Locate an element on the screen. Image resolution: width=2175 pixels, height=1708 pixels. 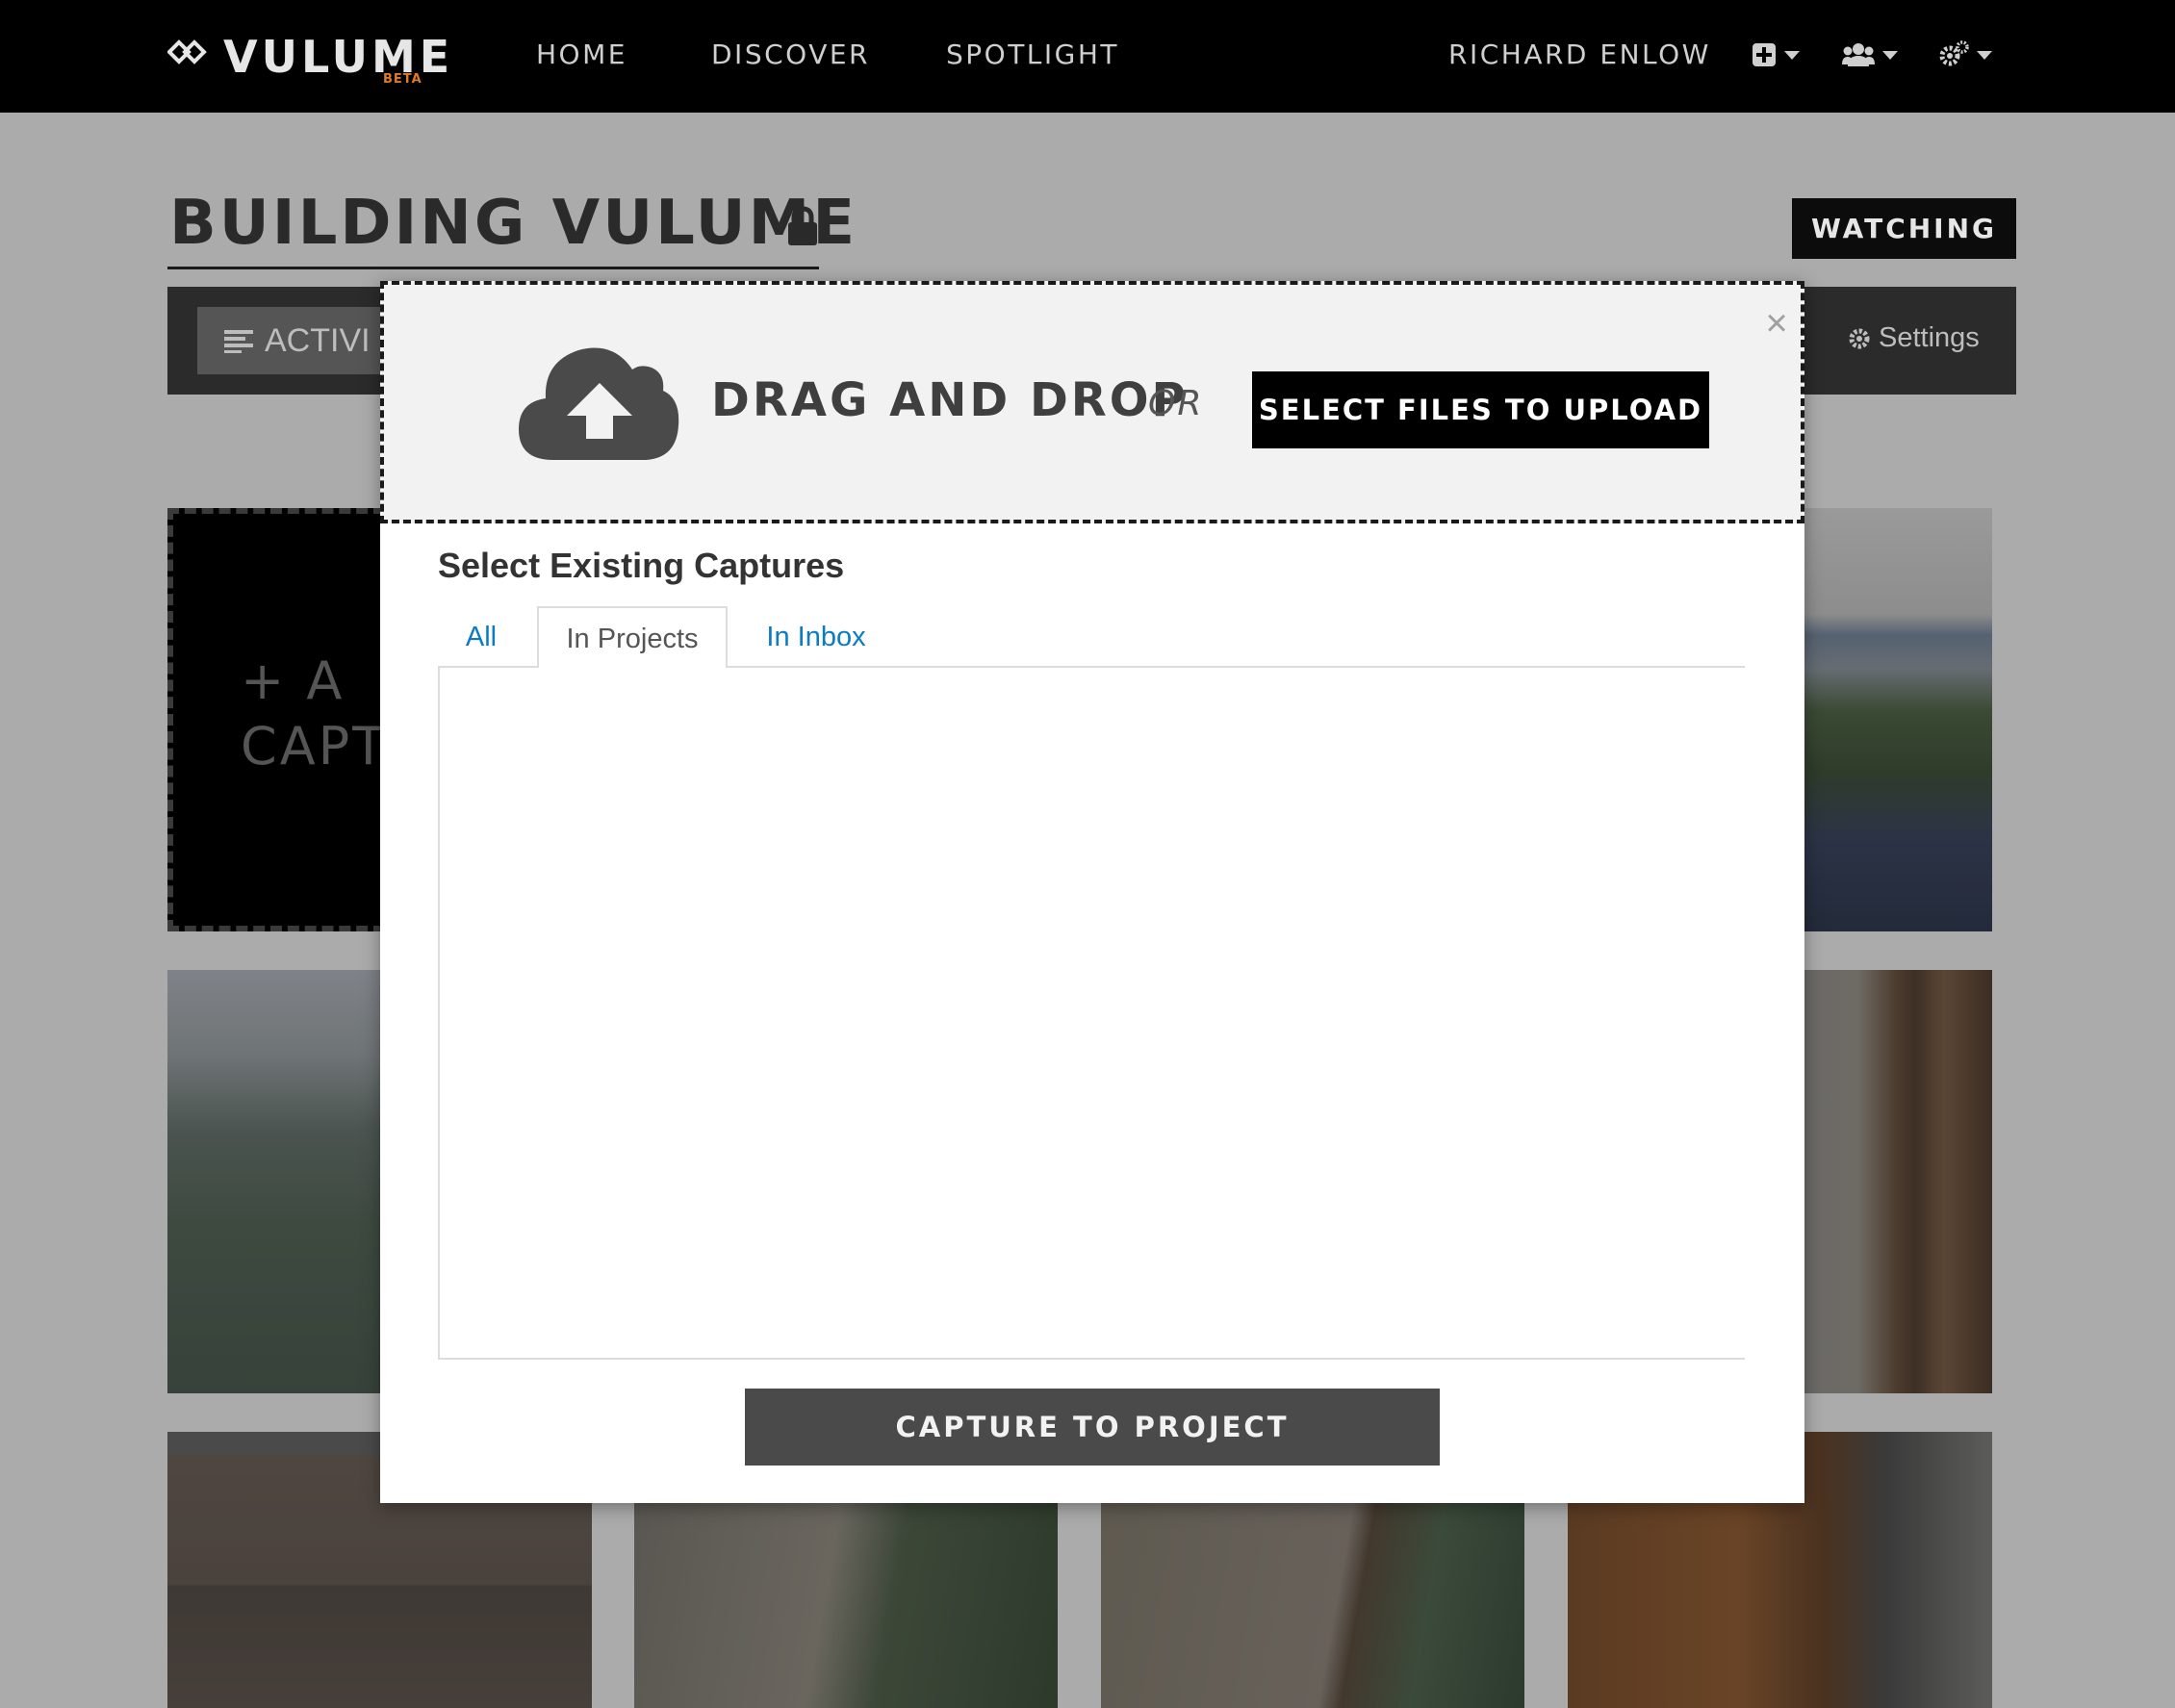
close-icon: × is located at coordinates (1776, 323).